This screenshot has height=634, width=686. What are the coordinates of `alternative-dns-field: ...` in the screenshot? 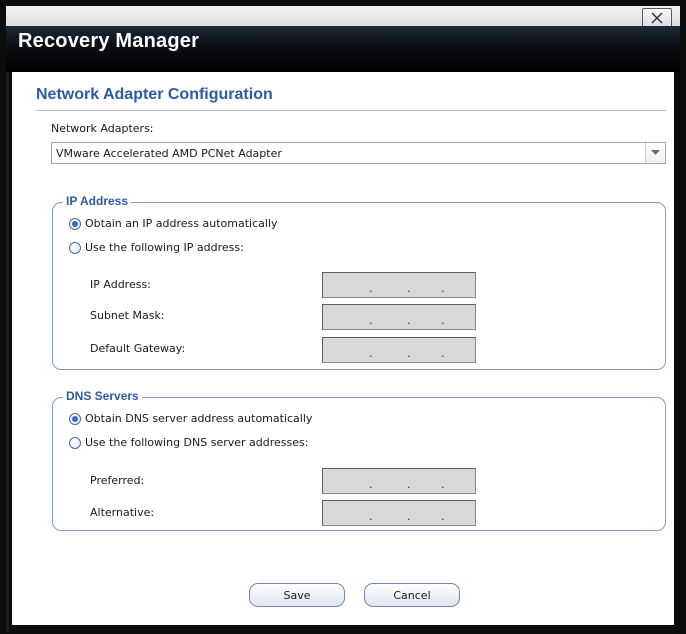 It's located at (399, 513).